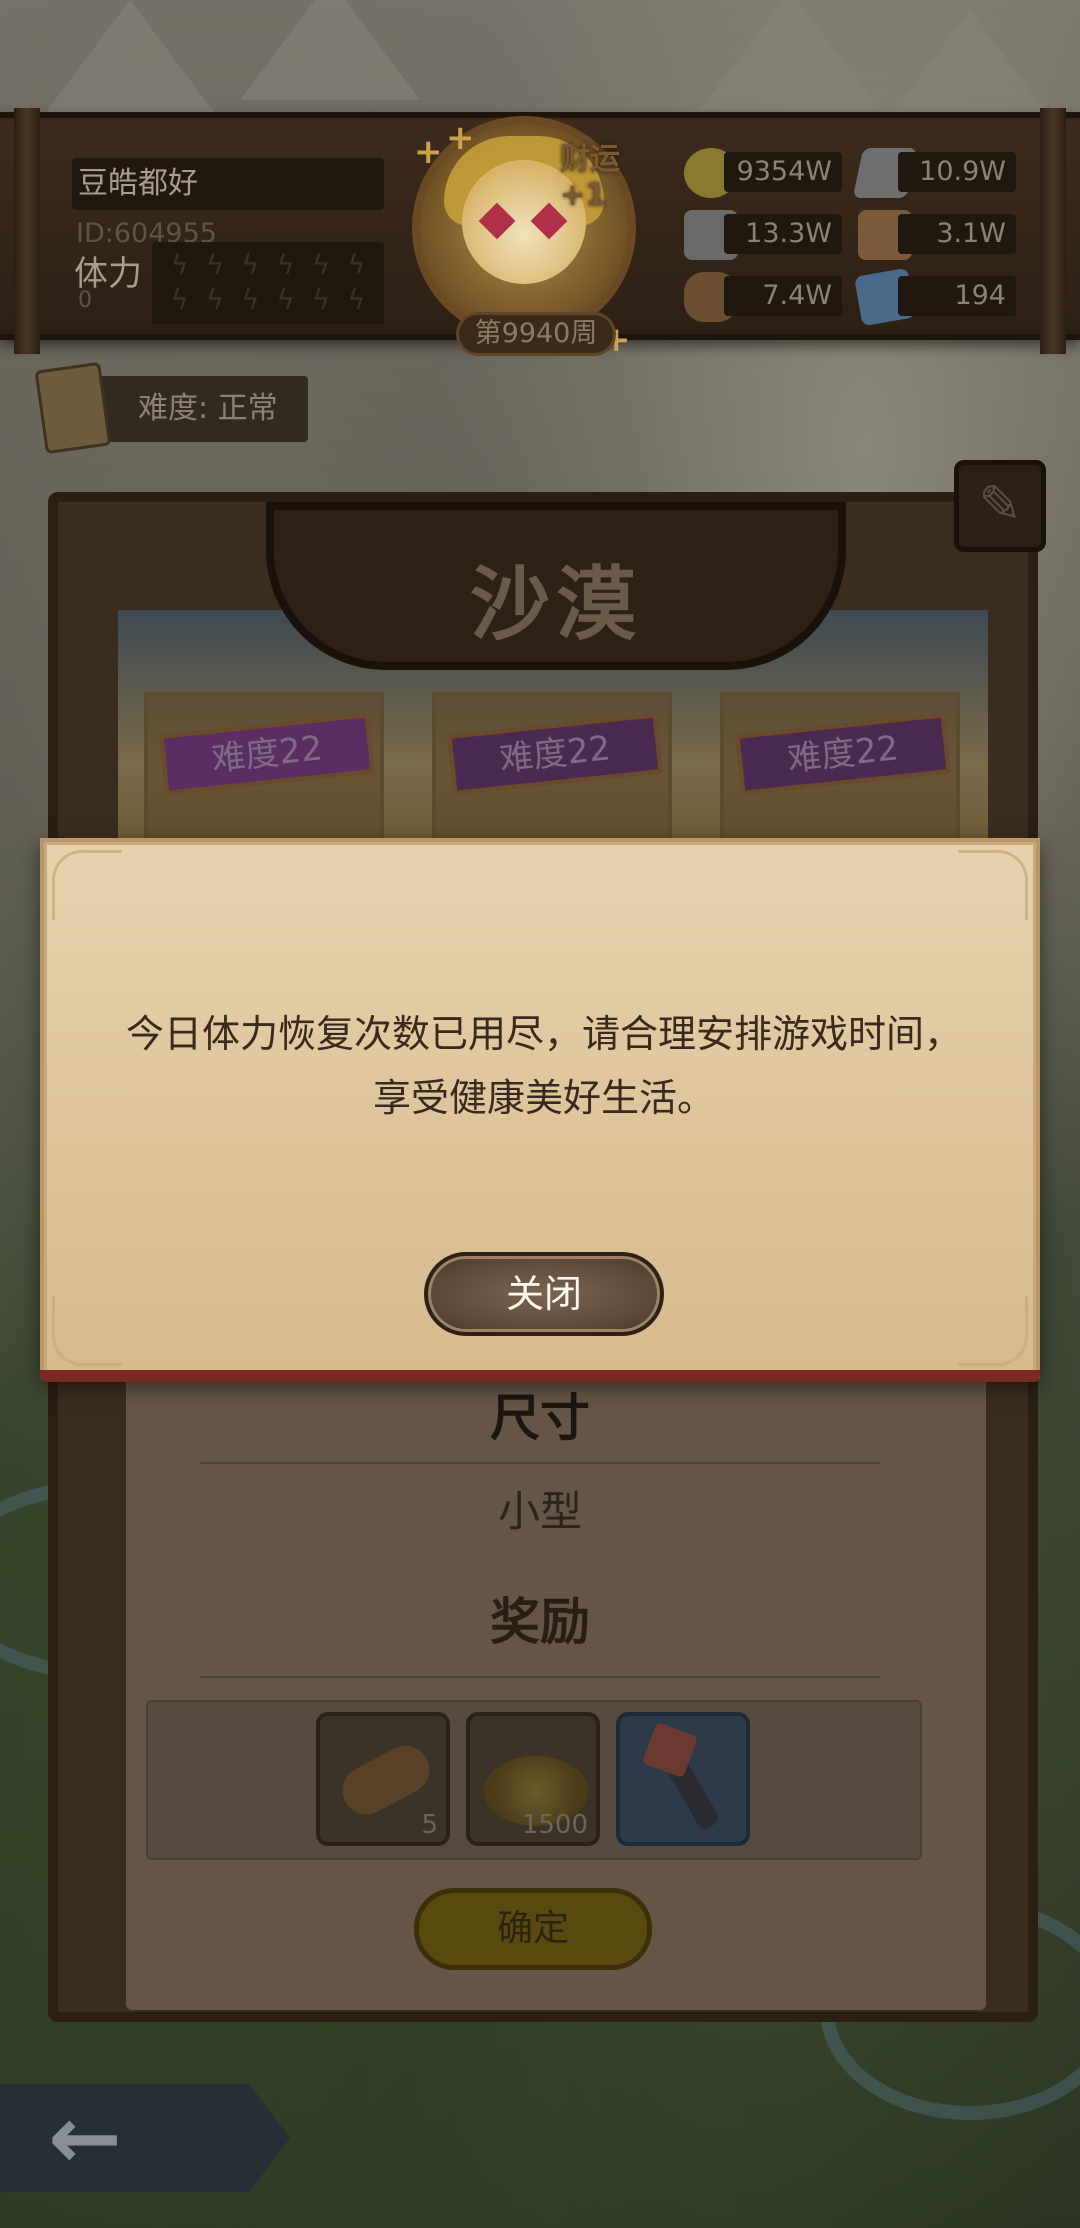 This screenshot has width=1080, height=2228. I want to click on resource-value: 9354W, so click(783, 172).